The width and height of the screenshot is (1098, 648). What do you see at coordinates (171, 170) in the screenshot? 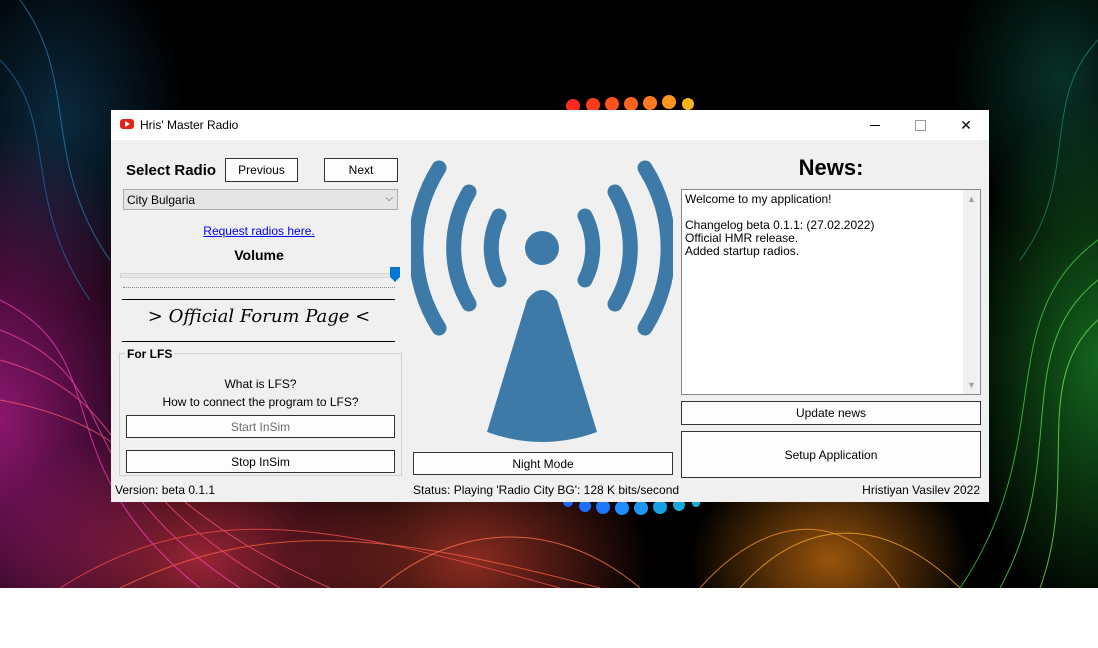
I see `select-radio-label: Select Radio` at bounding box center [171, 170].